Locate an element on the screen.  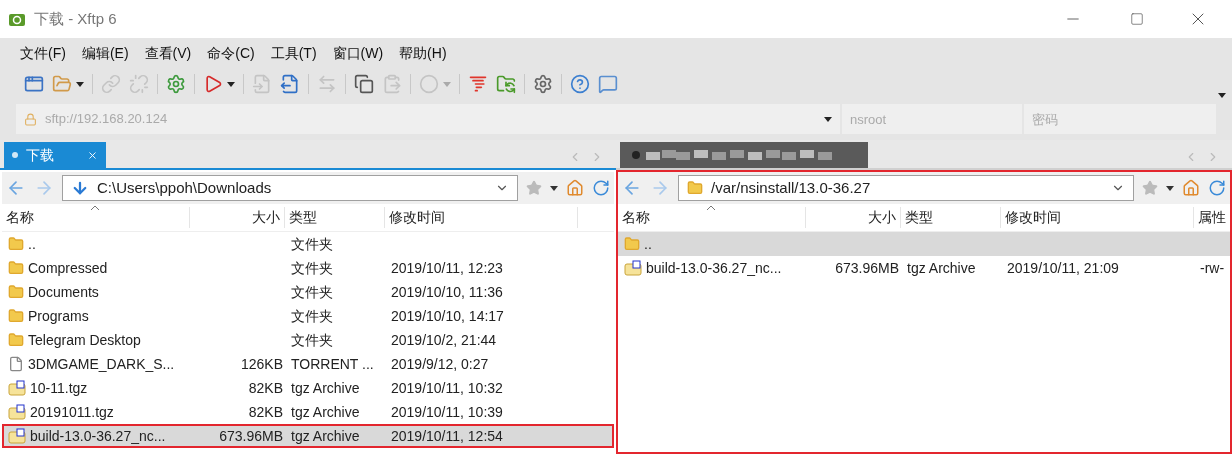
menu-item: 命令(C) is located at coordinates (231, 53).